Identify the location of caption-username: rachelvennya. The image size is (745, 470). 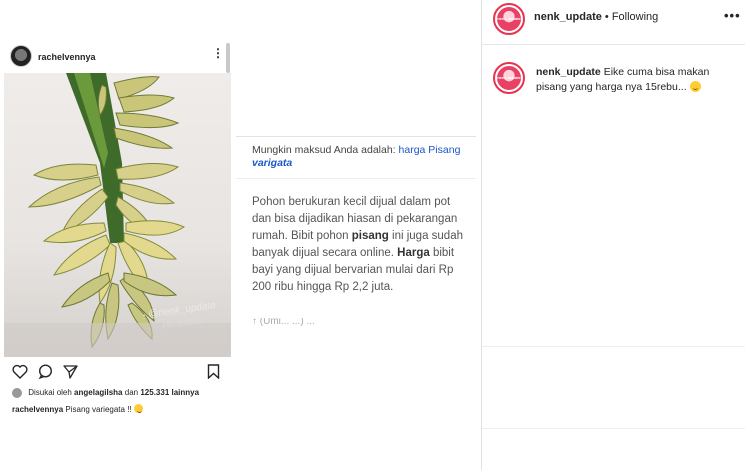
(37, 409).